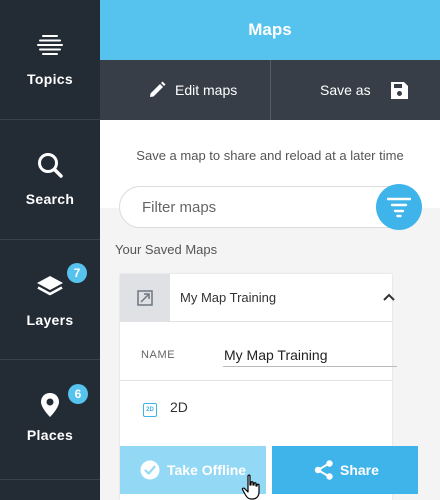 This screenshot has height=500, width=440. I want to click on chevron-up-icon, so click(389, 297).